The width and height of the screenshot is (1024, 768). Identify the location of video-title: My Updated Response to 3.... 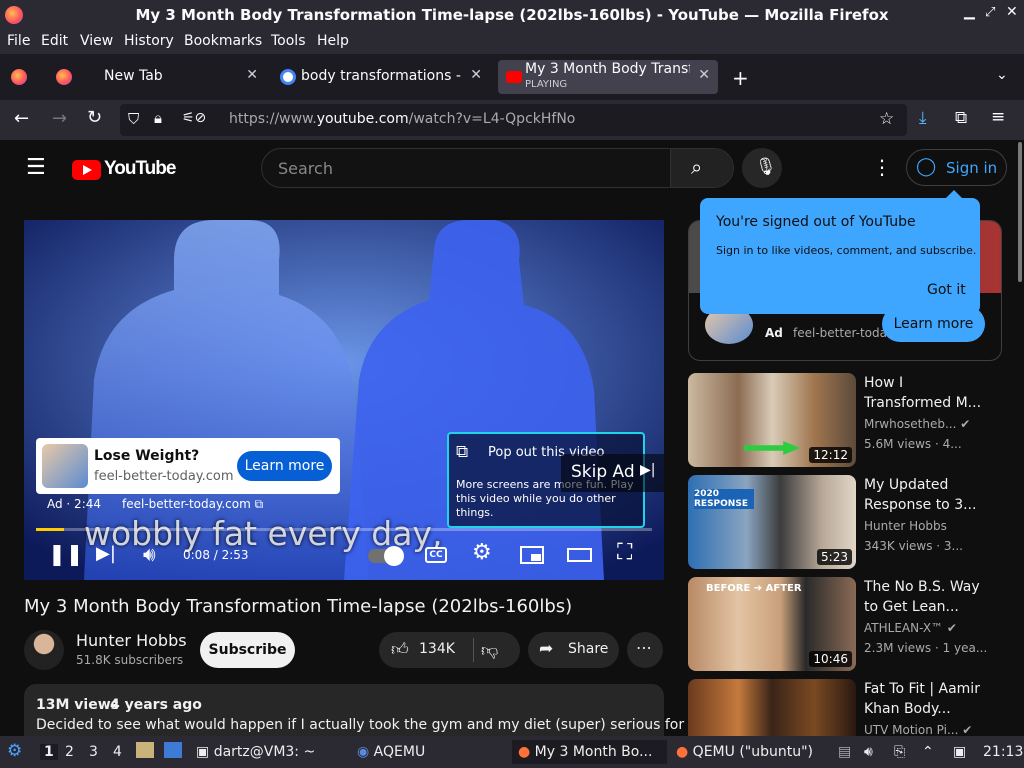
(920, 495).